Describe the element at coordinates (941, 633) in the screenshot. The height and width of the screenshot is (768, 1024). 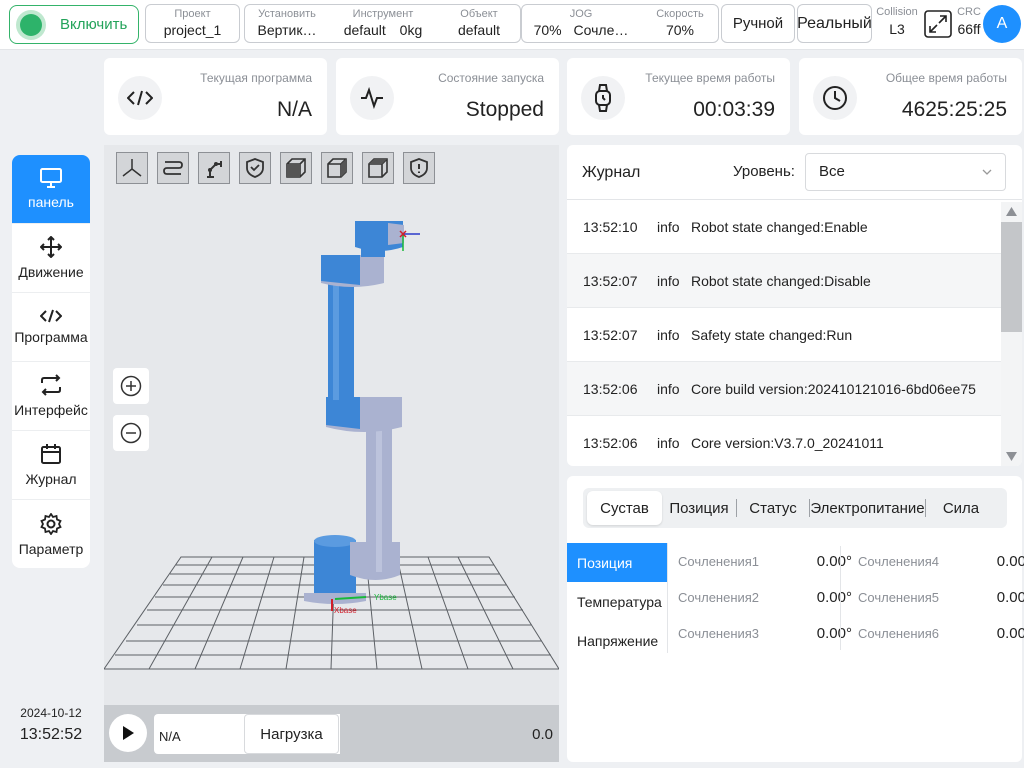
I see `joint-value-row: Сочленения6 0.00°` at that location.